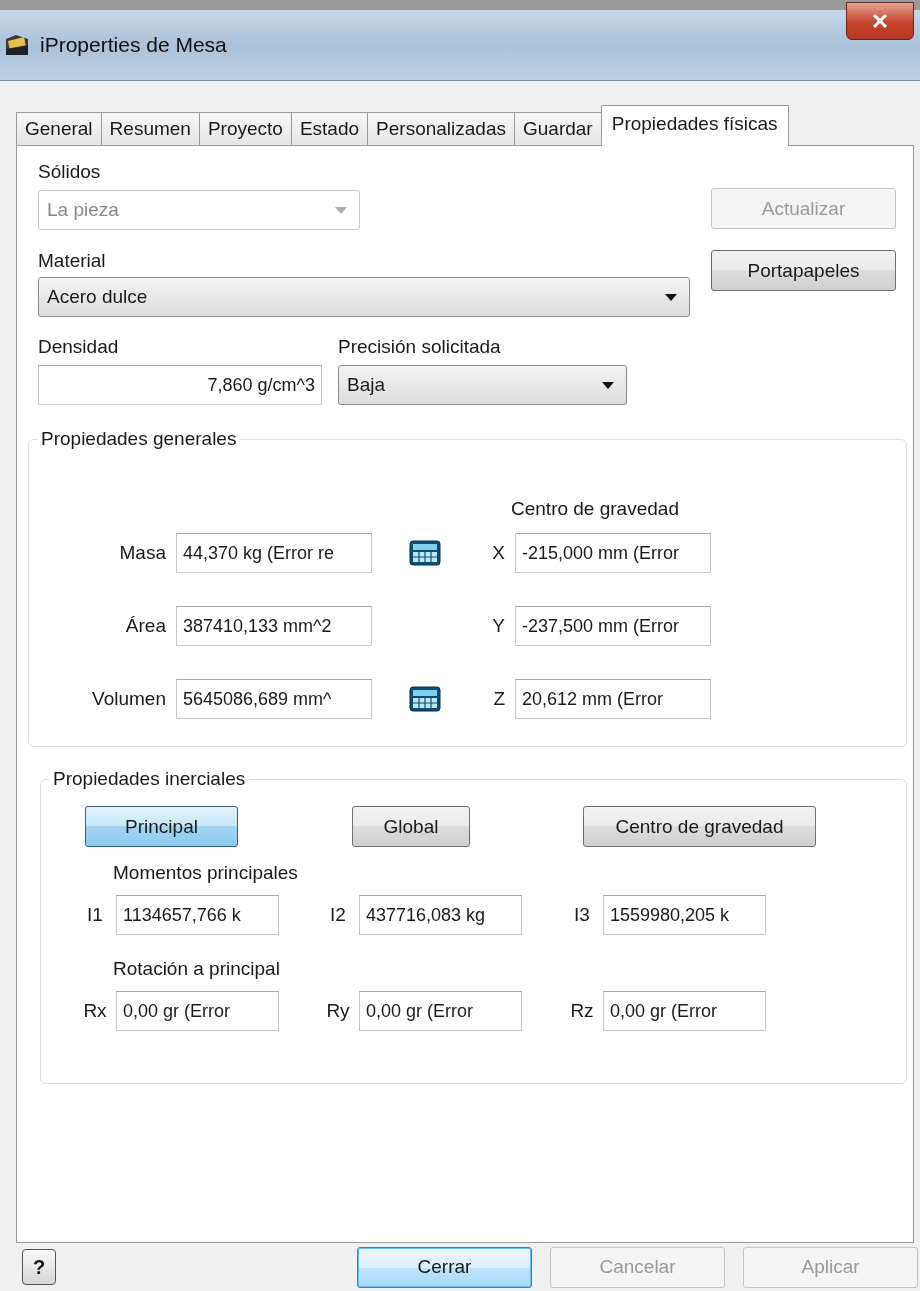 This screenshot has width=920, height=1291. I want to click on field-label: Material, so click(72, 261).